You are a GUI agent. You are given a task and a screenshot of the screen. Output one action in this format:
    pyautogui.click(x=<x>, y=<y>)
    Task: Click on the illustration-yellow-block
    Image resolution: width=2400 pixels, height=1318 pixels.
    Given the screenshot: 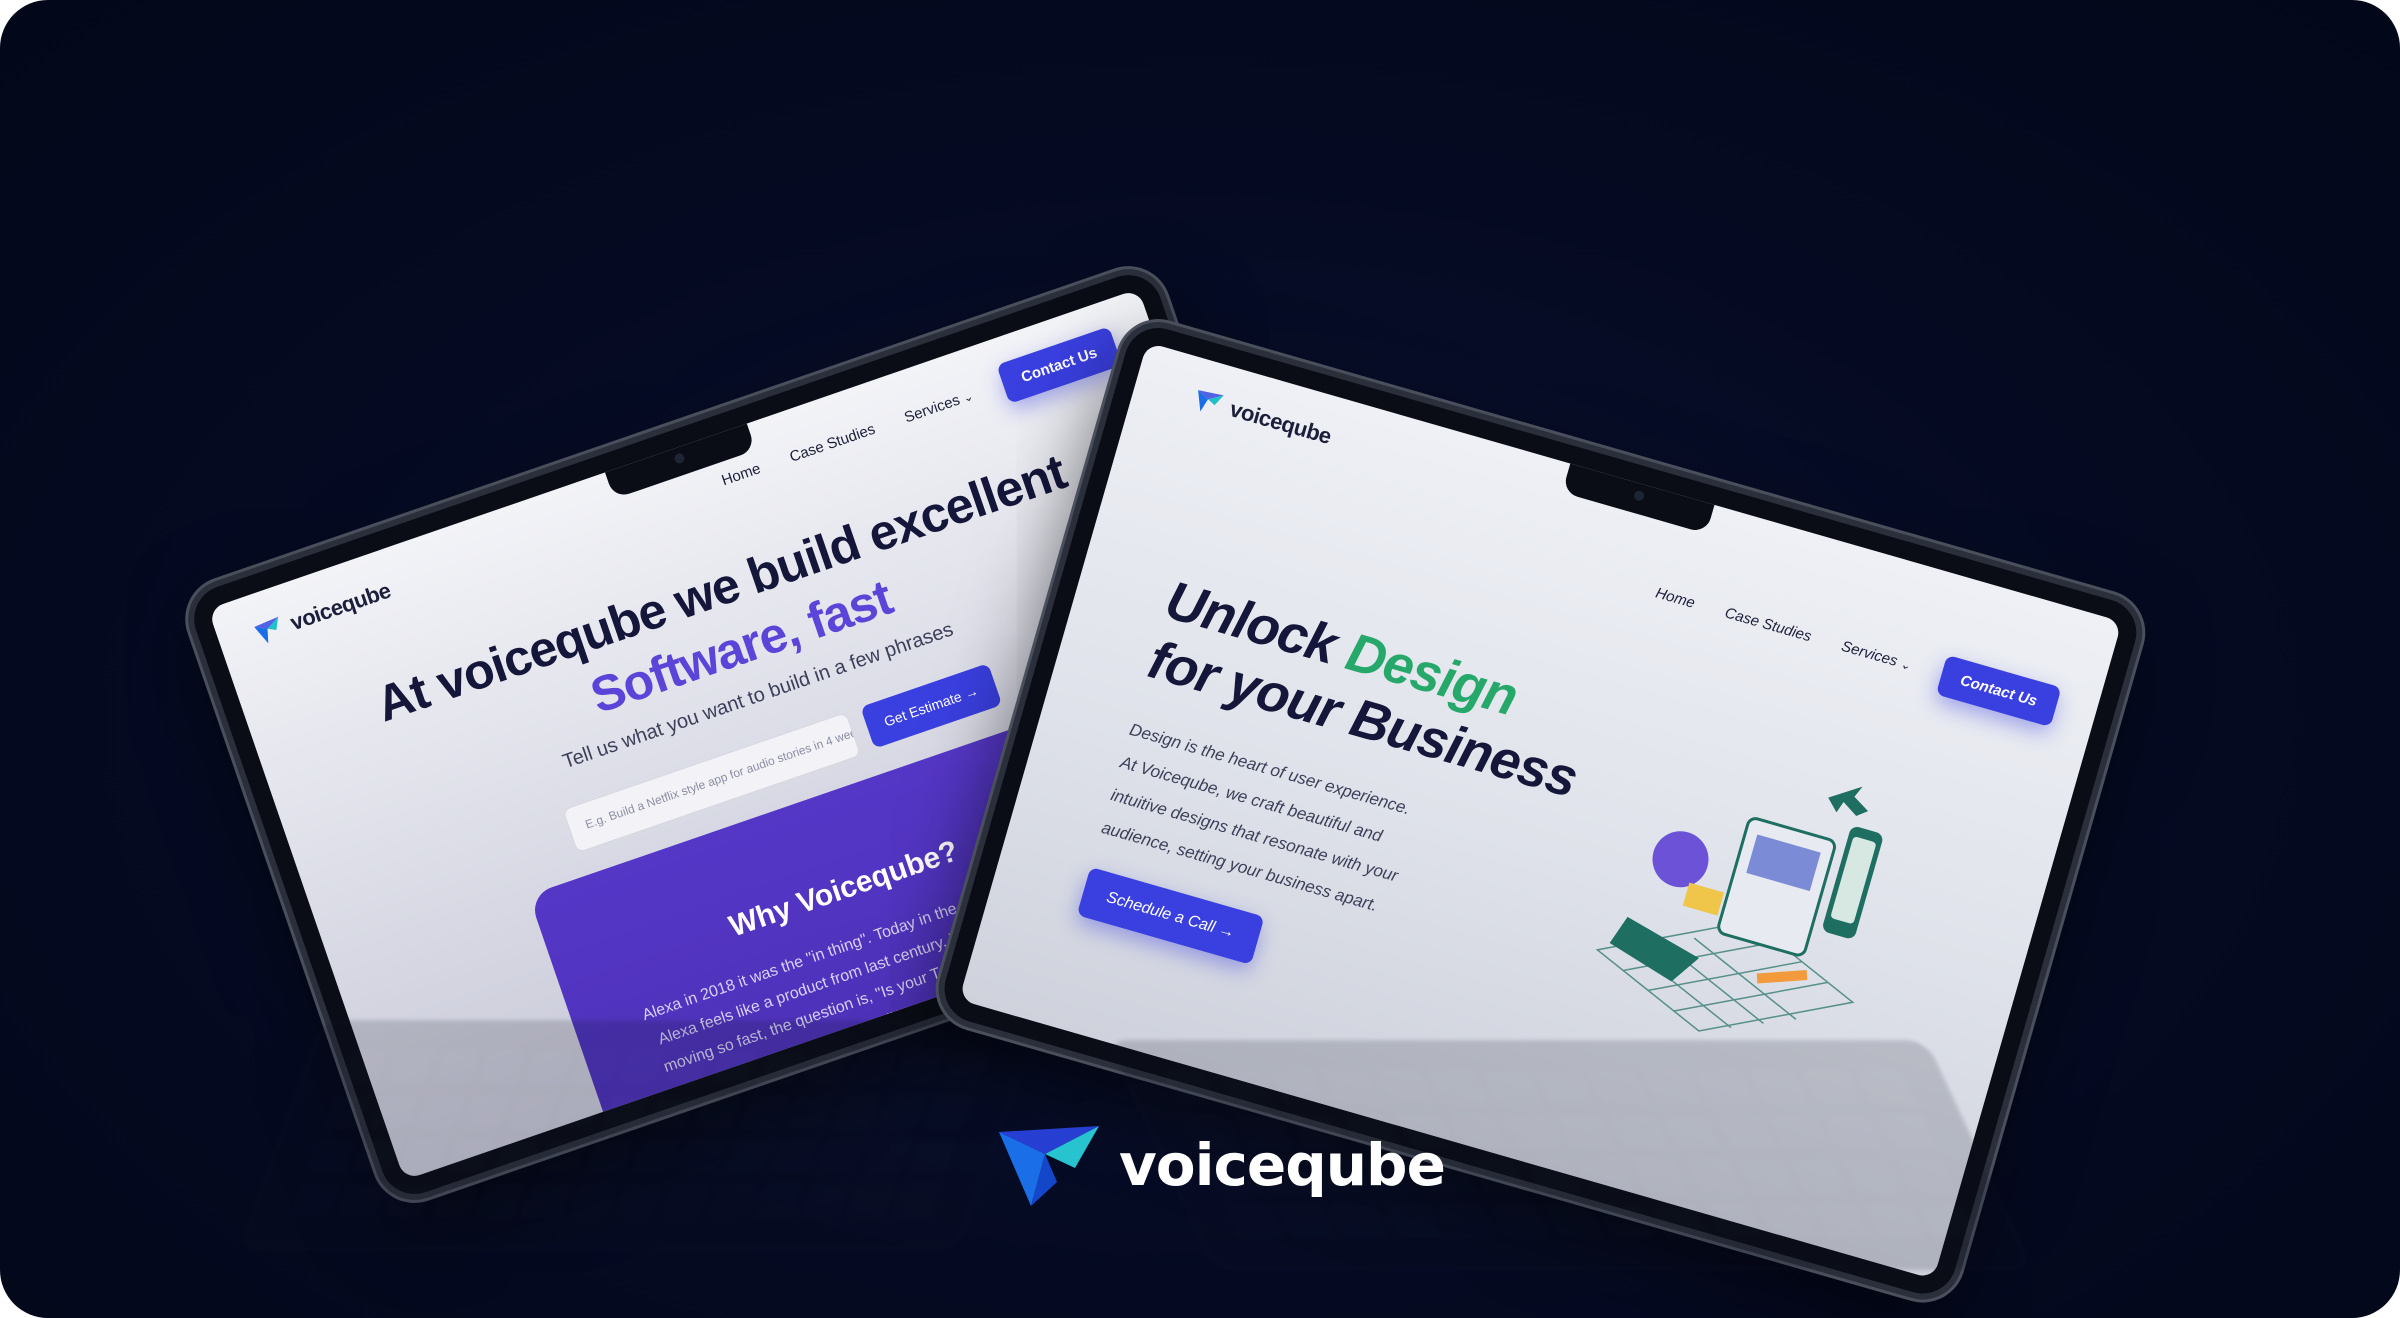 What is the action you would take?
    pyautogui.click(x=1703, y=899)
    